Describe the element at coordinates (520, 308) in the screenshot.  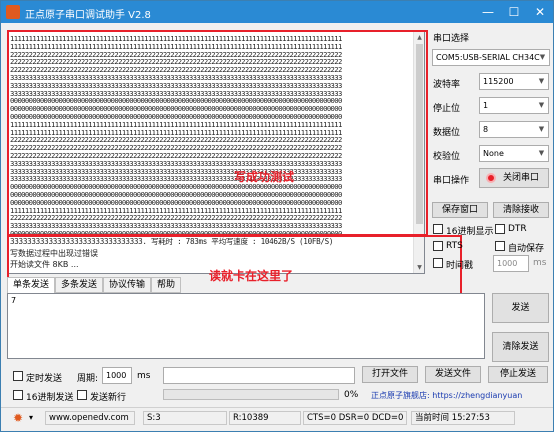
I see `send-button: 发送` at that location.